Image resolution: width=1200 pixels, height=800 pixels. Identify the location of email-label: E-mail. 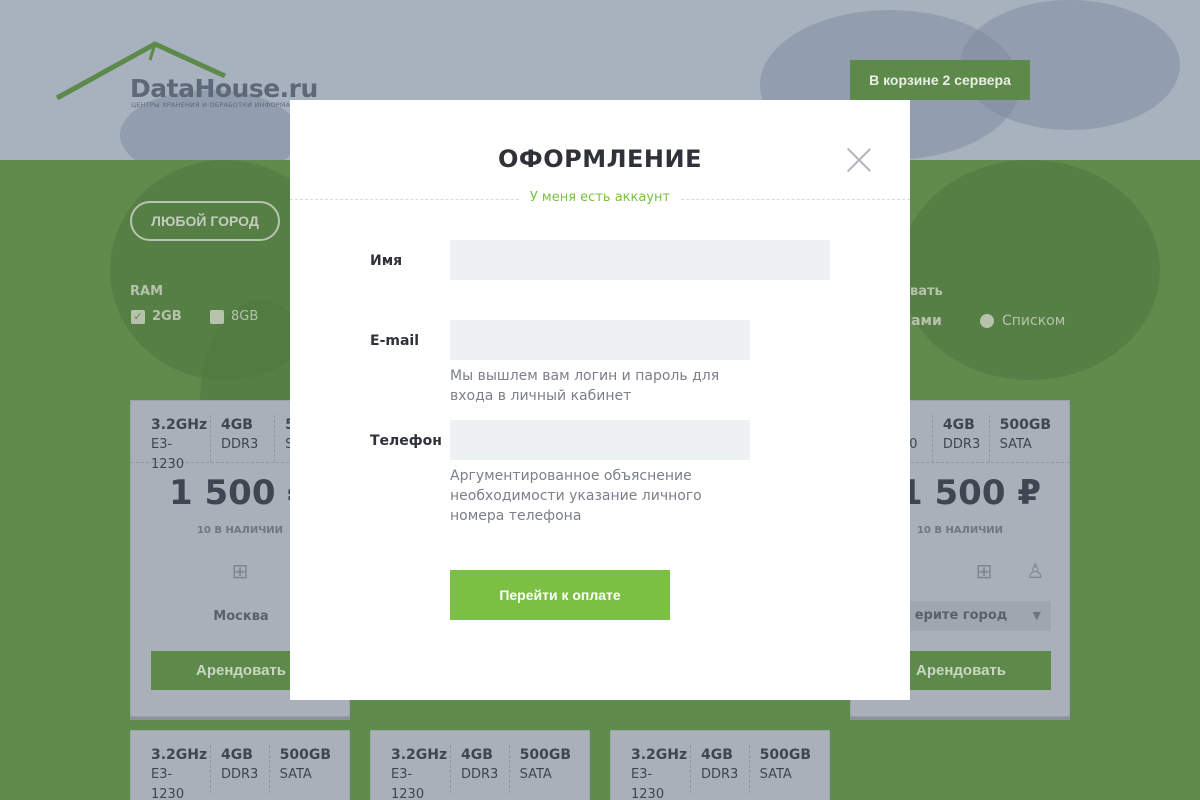
(395, 341).